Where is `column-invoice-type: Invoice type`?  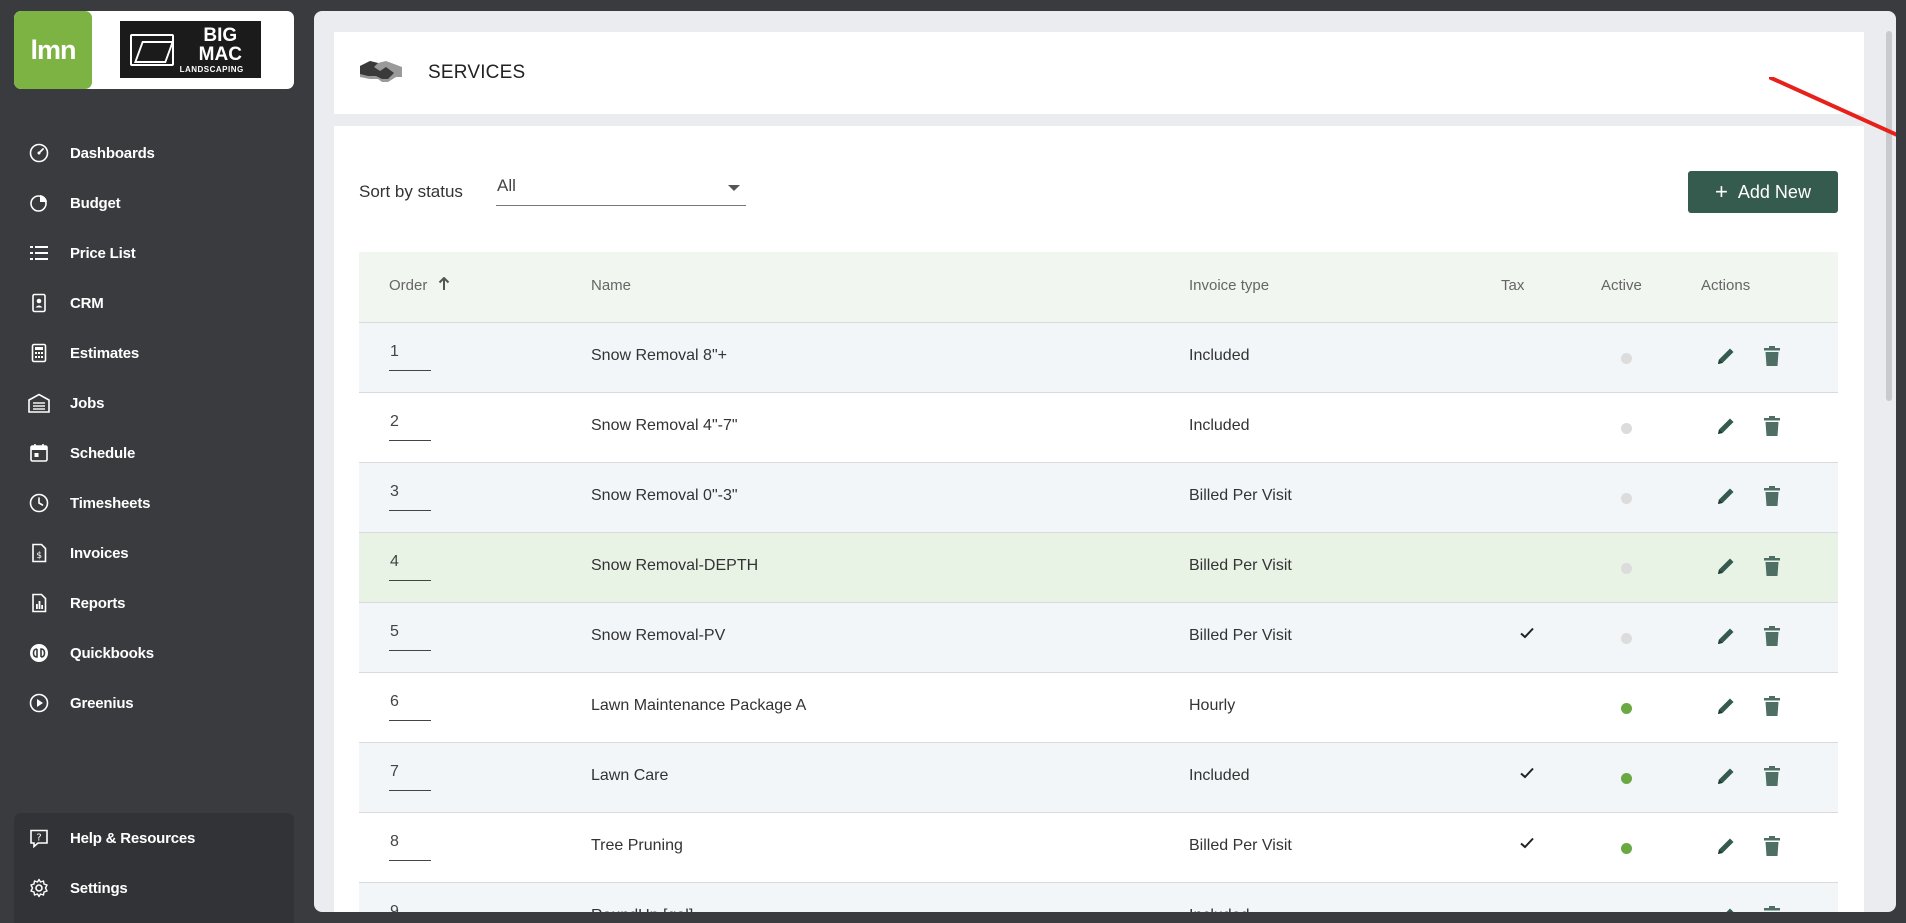 column-invoice-type: Invoice type is located at coordinates (1229, 285).